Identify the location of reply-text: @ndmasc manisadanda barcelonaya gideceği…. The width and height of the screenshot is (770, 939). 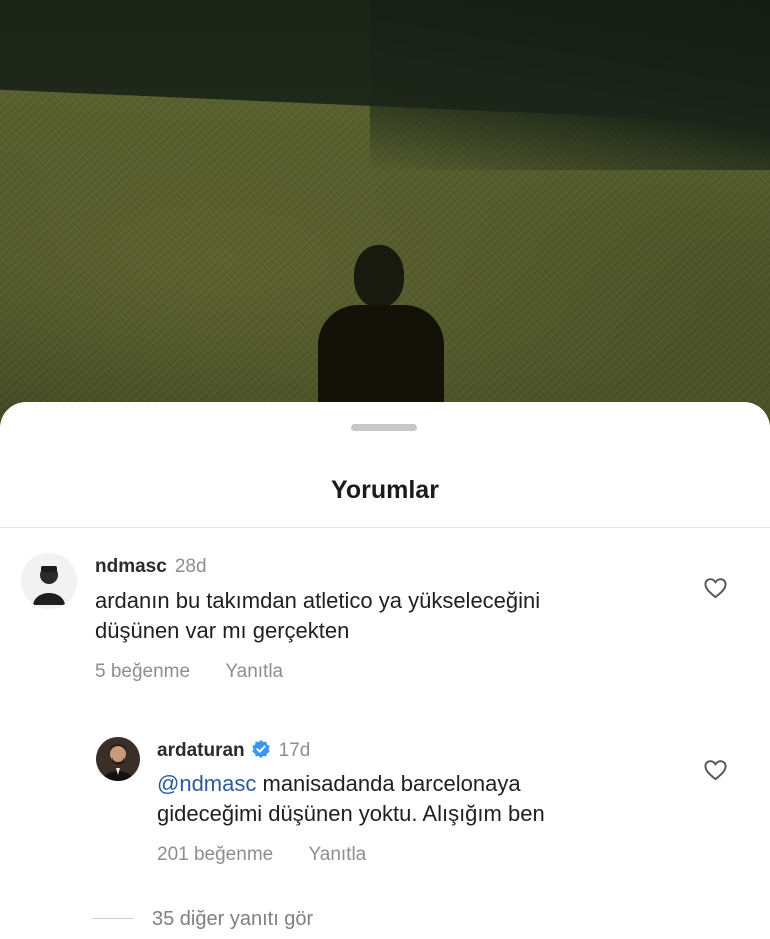
(417, 799).